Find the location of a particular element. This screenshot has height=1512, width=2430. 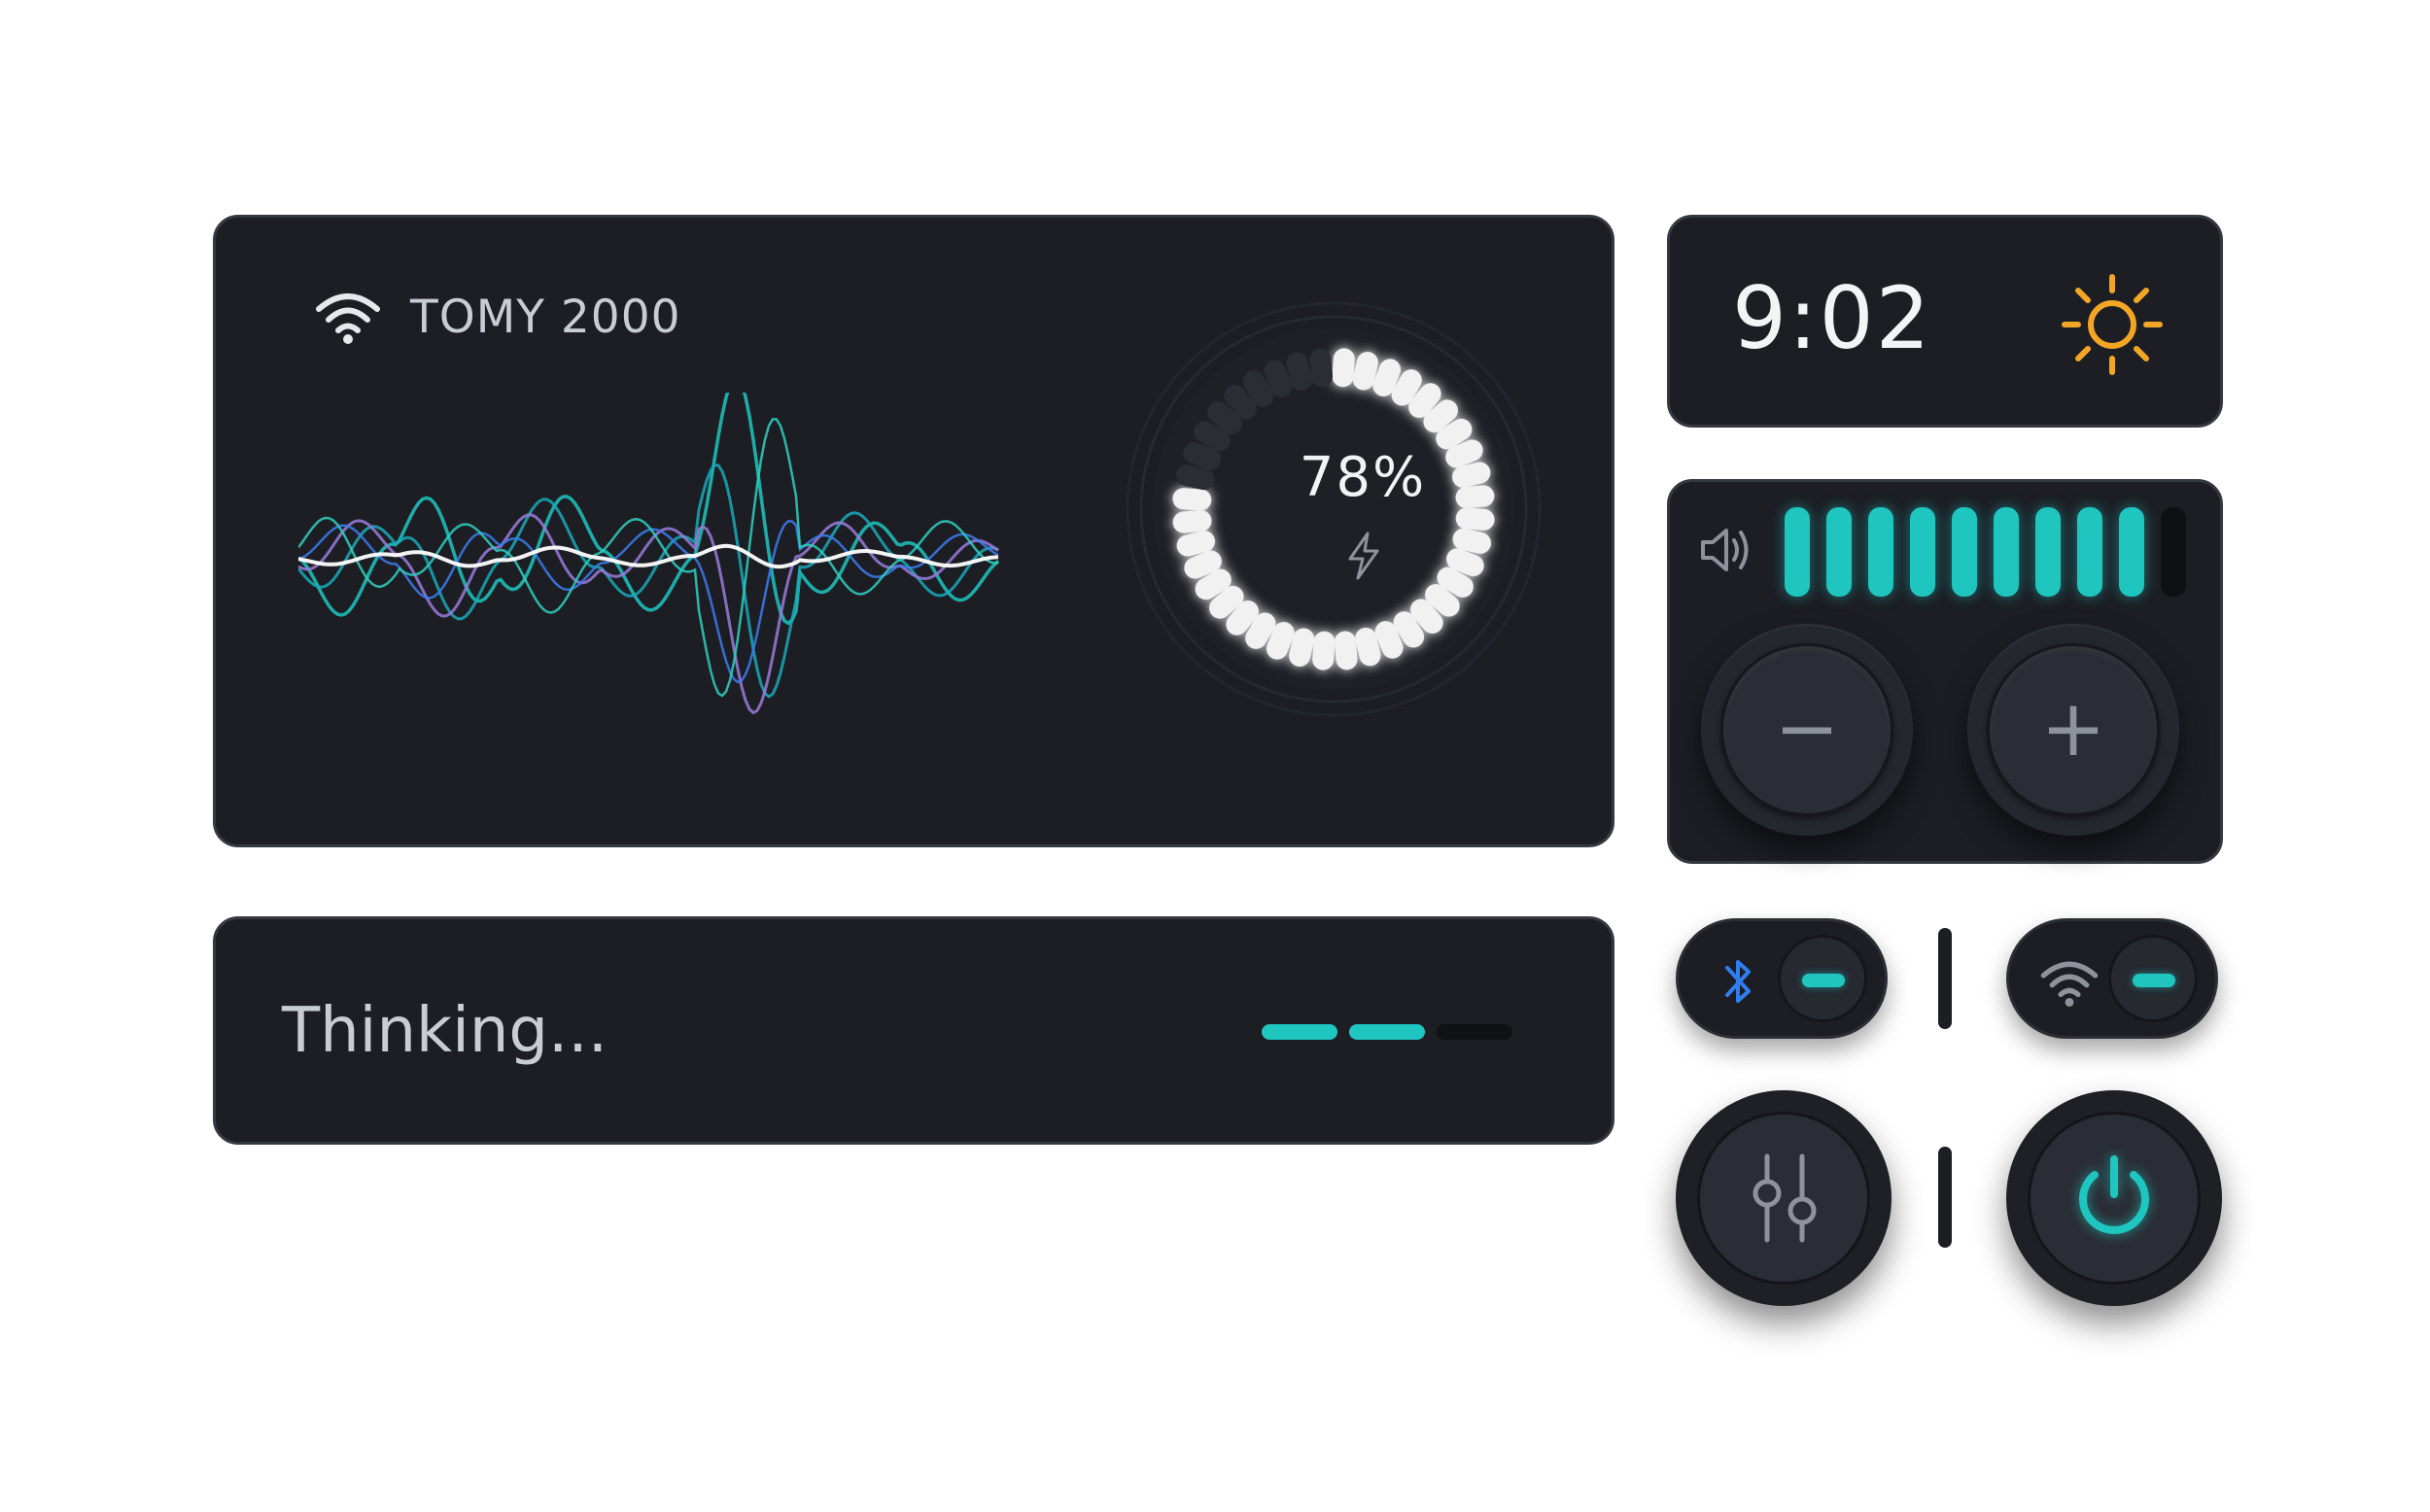

device-header: TOMY 2000 is located at coordinates (497, 317).